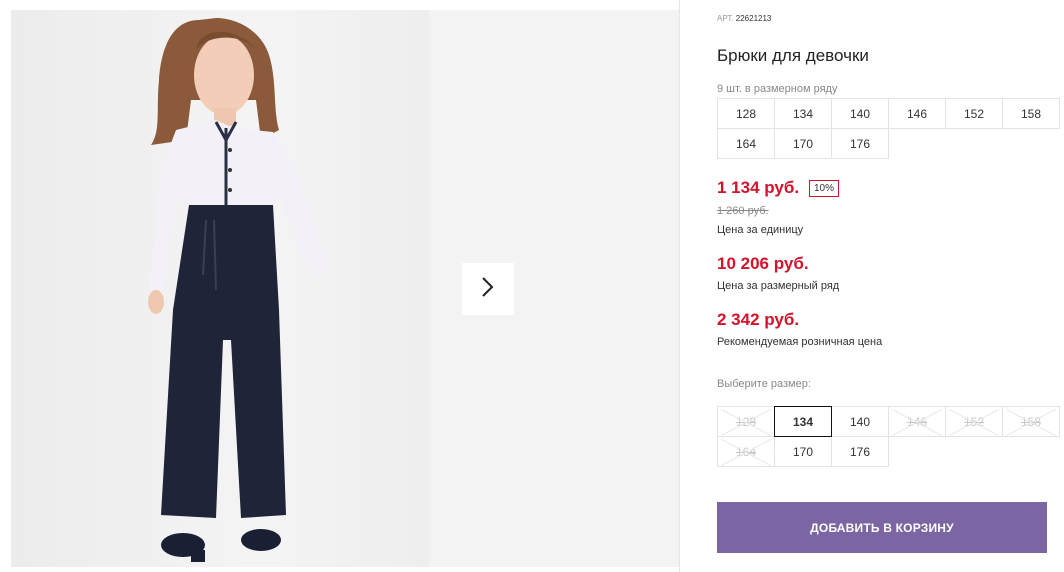  What do you see at coordinates (746, 421) in the screenshot?
I see `size-option-unavailable: 128` at bounding box center [746, 421].